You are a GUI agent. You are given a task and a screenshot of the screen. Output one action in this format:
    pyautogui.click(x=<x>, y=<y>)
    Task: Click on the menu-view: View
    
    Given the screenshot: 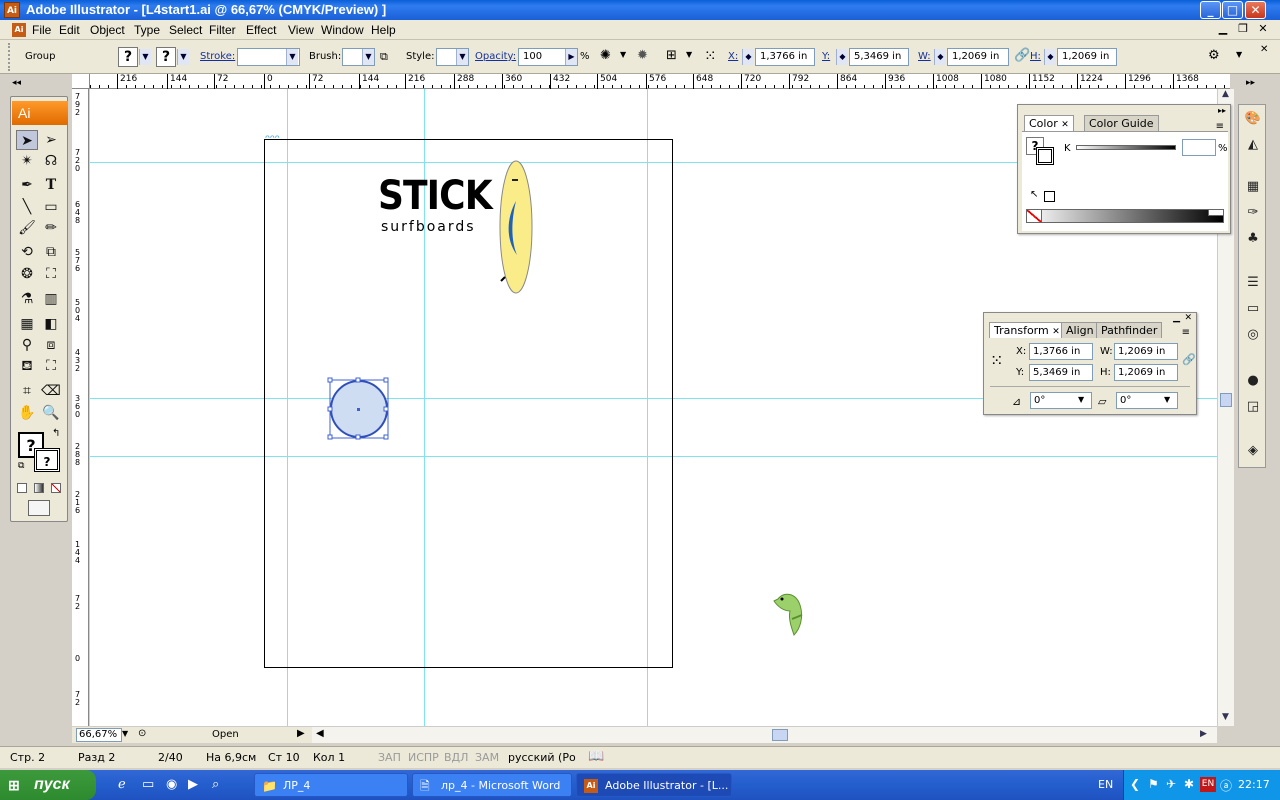 What is the action you would take?
    pyautogui.click(x=301, y=30)
    